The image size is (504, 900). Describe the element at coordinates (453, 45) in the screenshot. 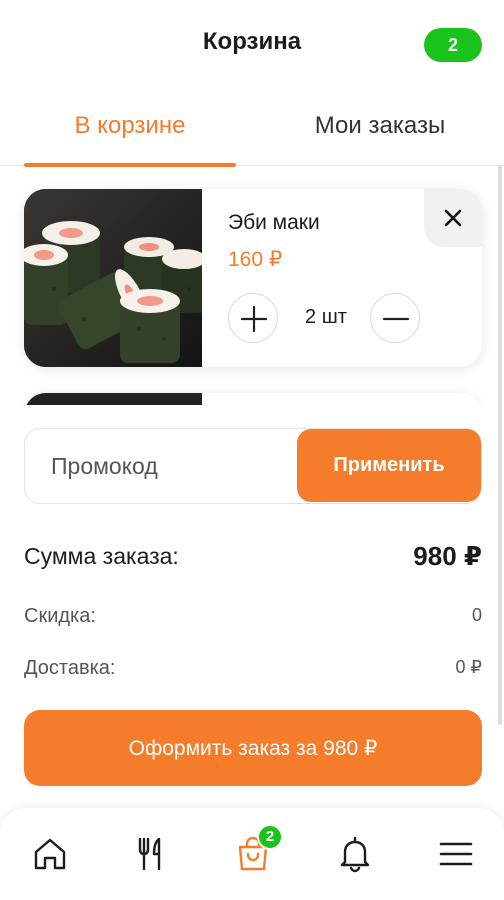

I see `cart-count-badge: 2` at that location.